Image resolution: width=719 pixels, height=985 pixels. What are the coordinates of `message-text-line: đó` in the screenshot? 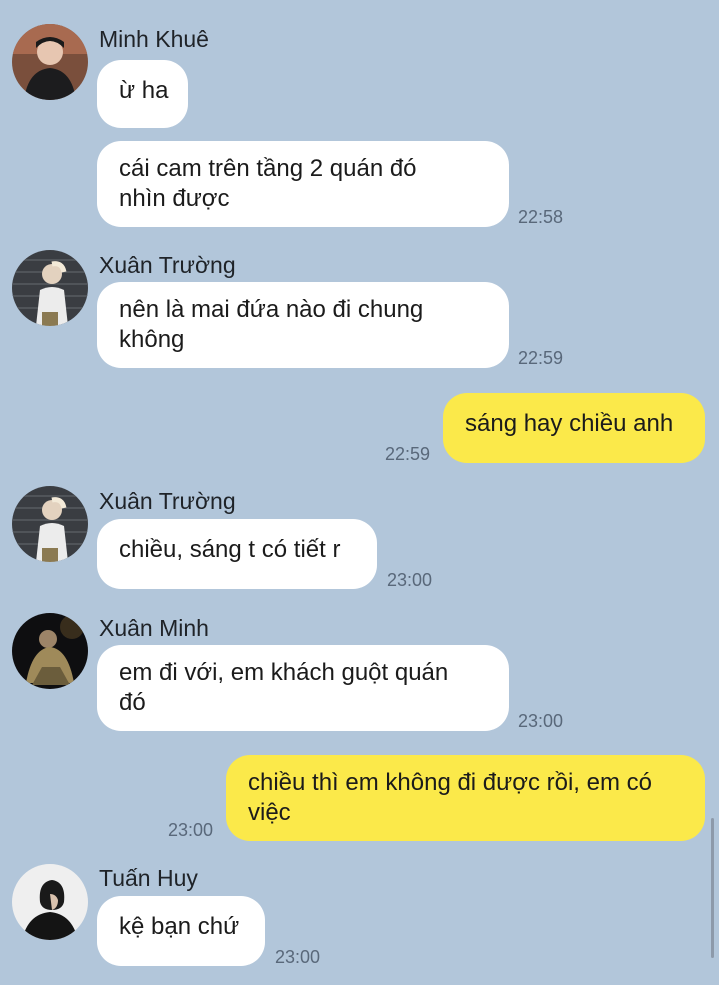 It's located at (132, 702).